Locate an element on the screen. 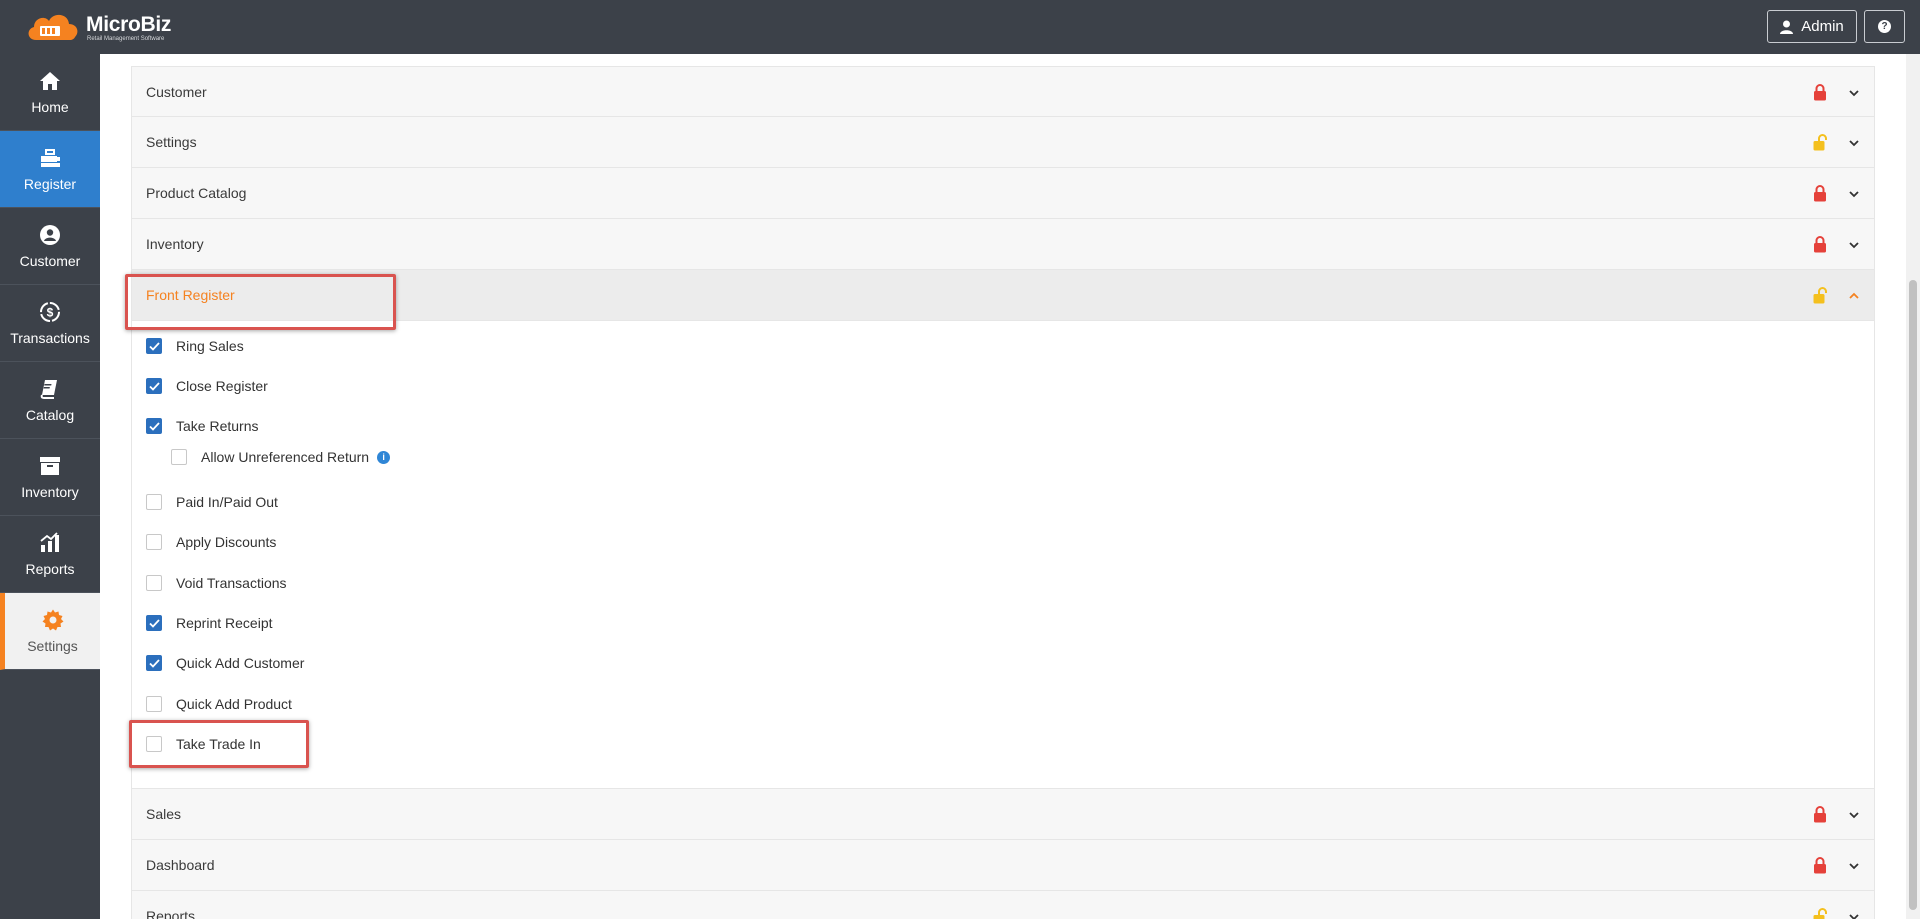 The image size is (1920, 919). permission-quick-add-product: Quick Add Product is located at coordinates (219, 704).